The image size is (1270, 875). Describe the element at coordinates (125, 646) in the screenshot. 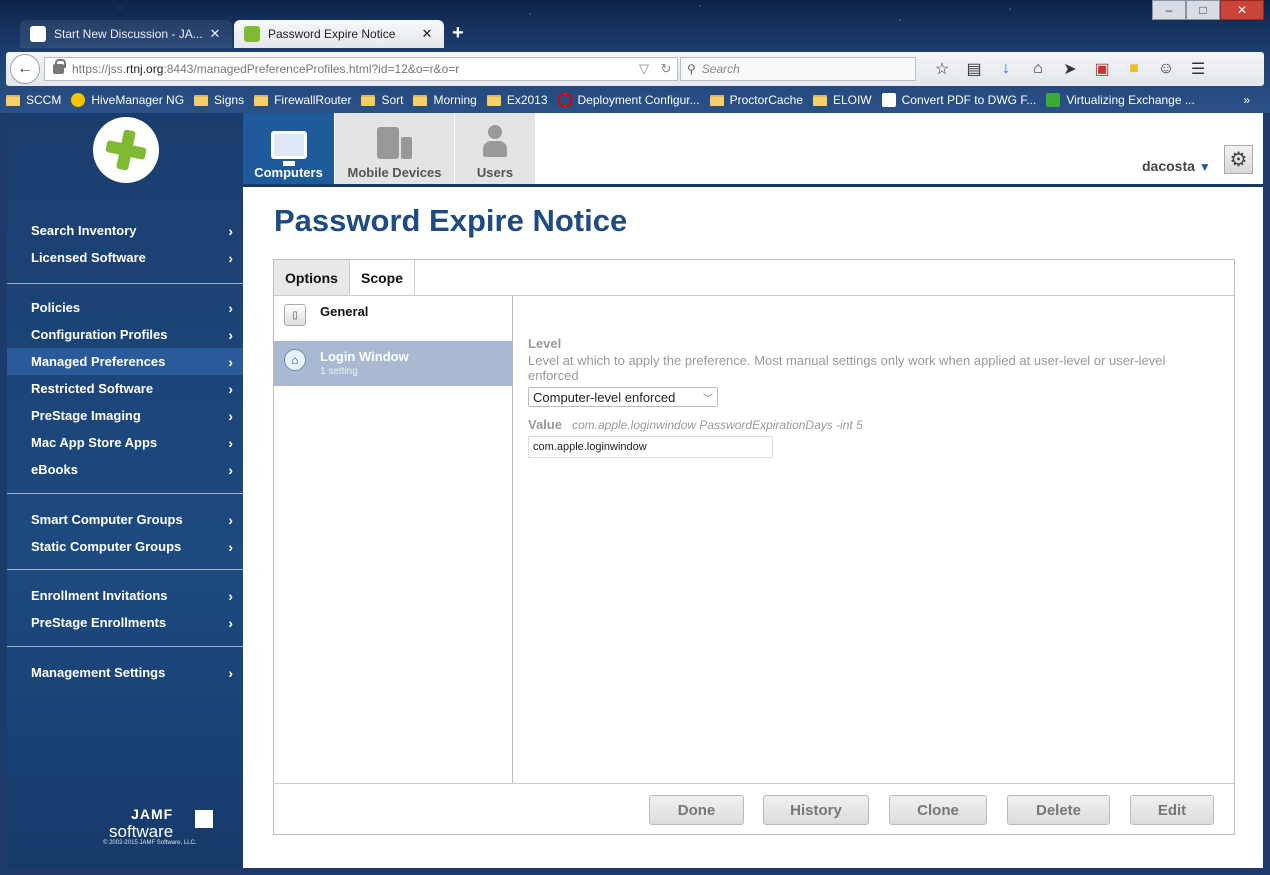

I see `sidebar-divider` at that location.